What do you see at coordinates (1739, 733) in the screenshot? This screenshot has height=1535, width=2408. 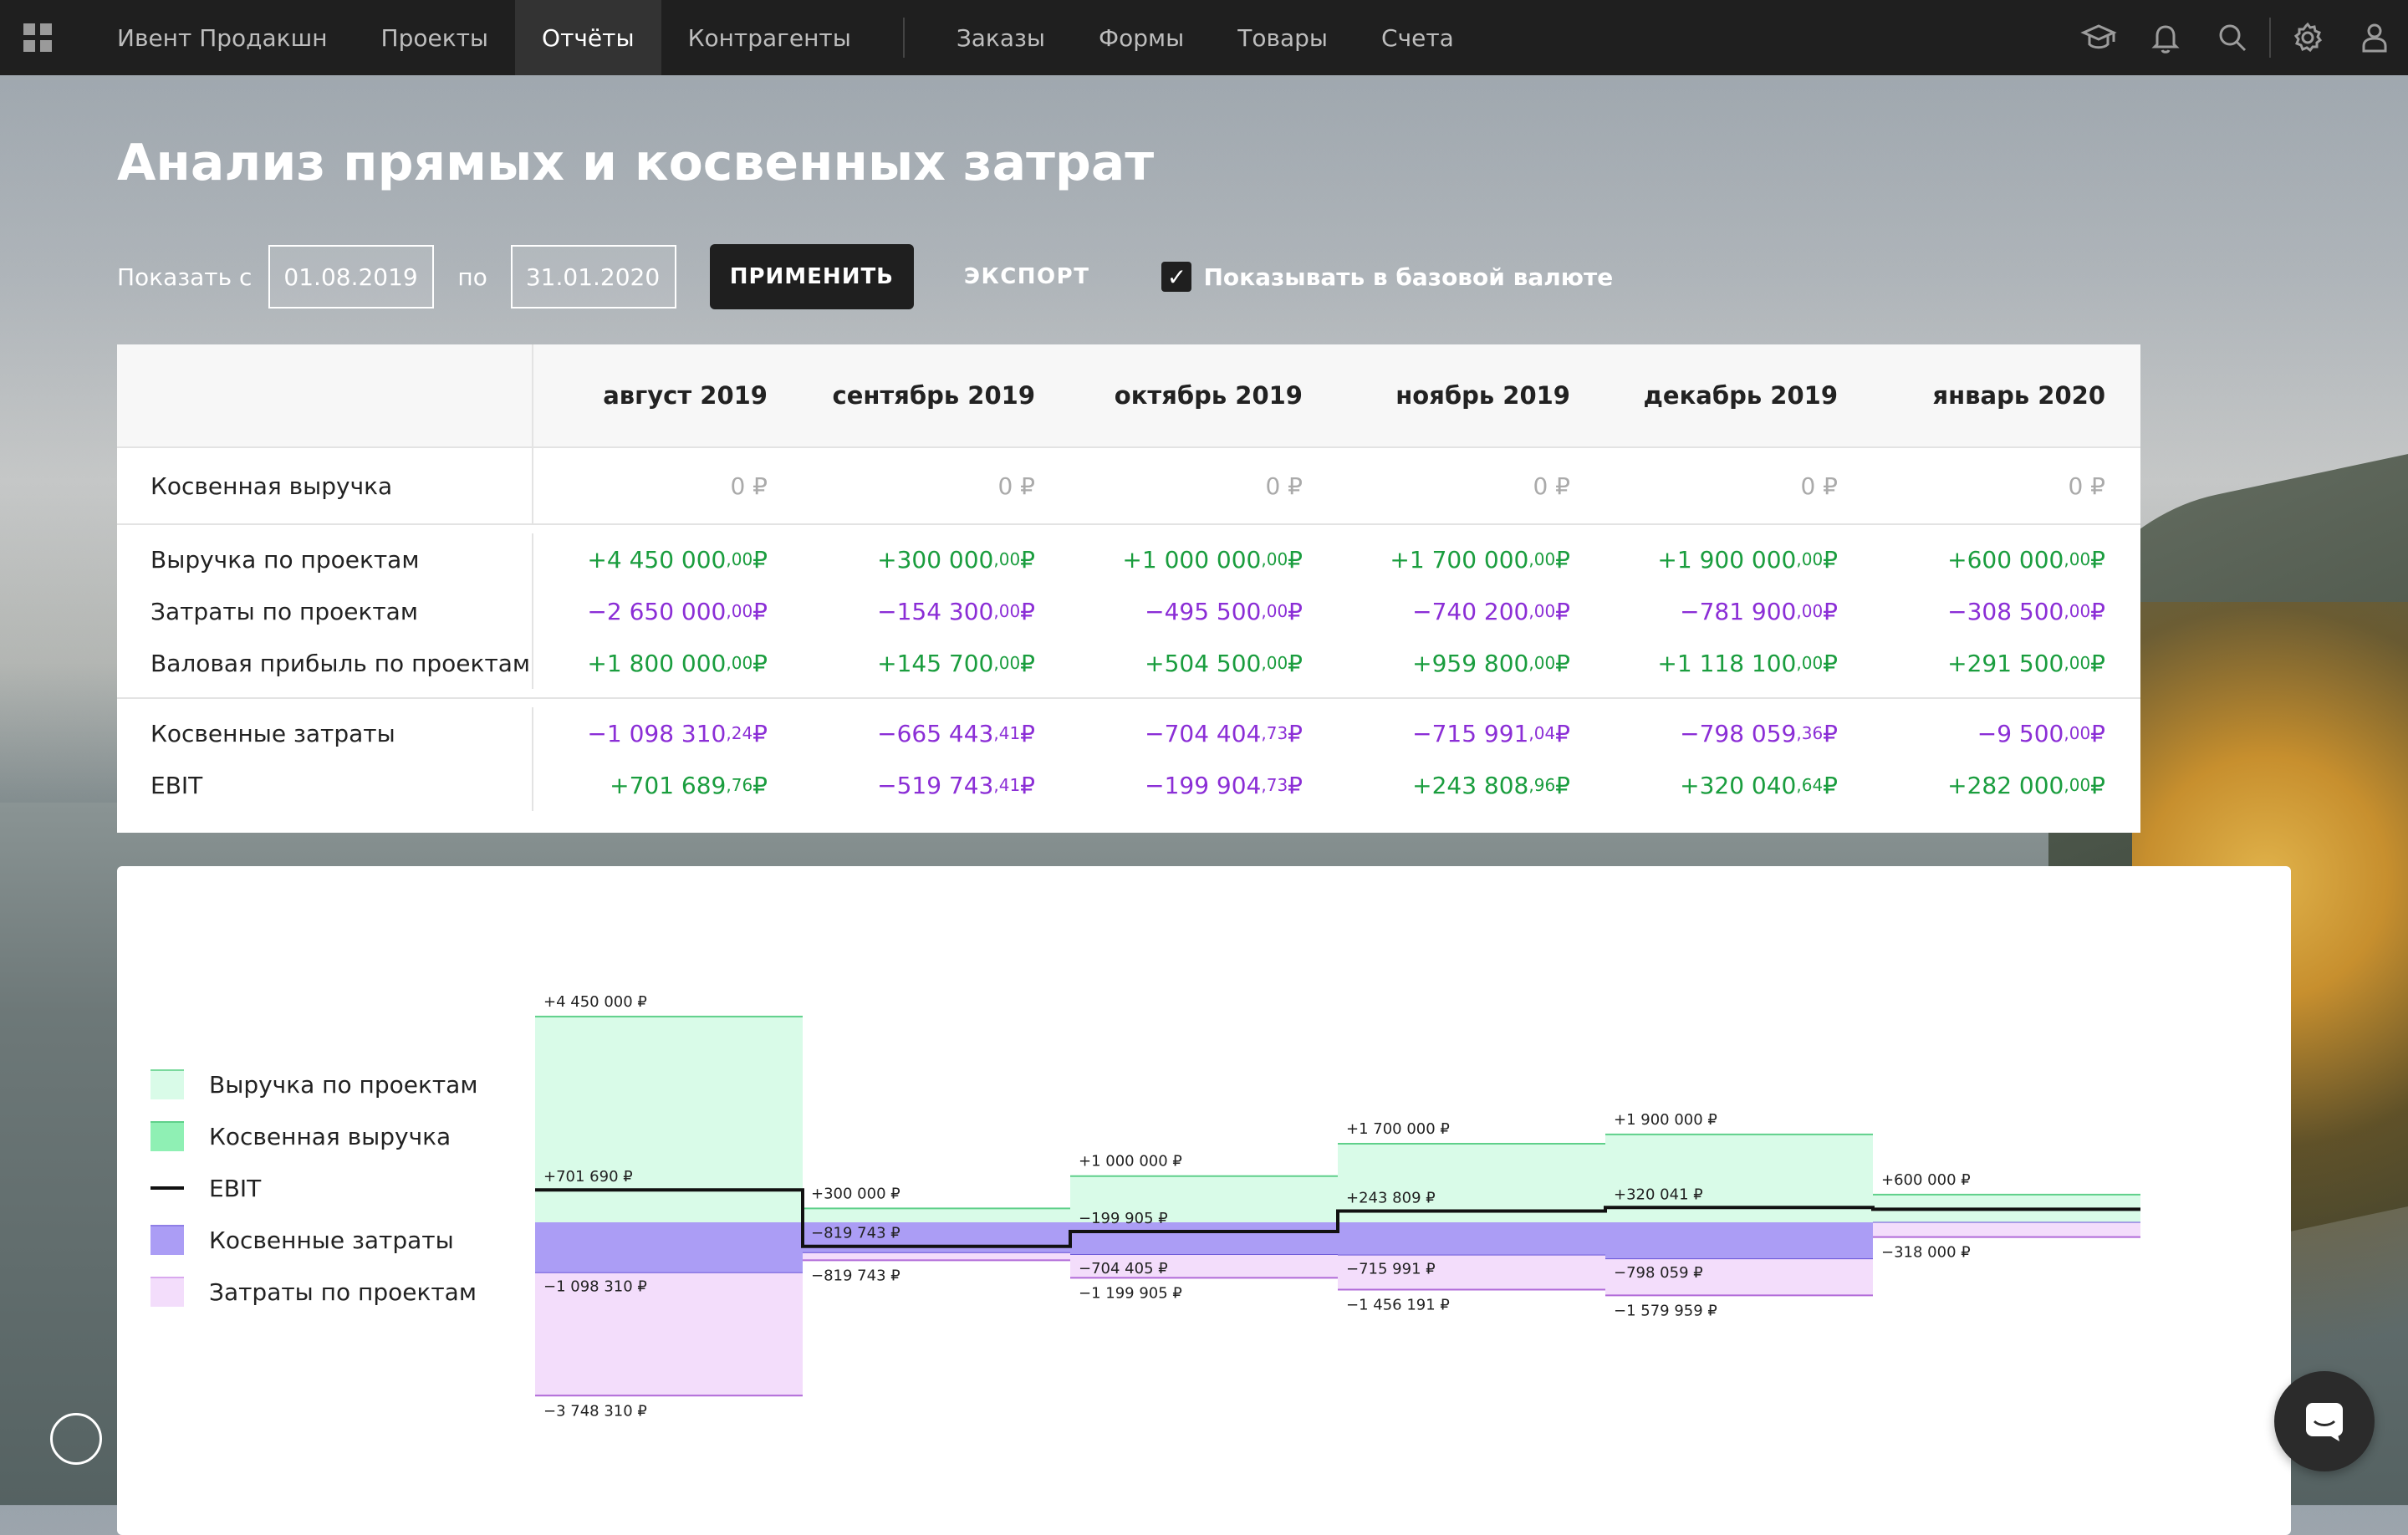 I see `value-integer: −798 059` at bounding box center [1739, 733].